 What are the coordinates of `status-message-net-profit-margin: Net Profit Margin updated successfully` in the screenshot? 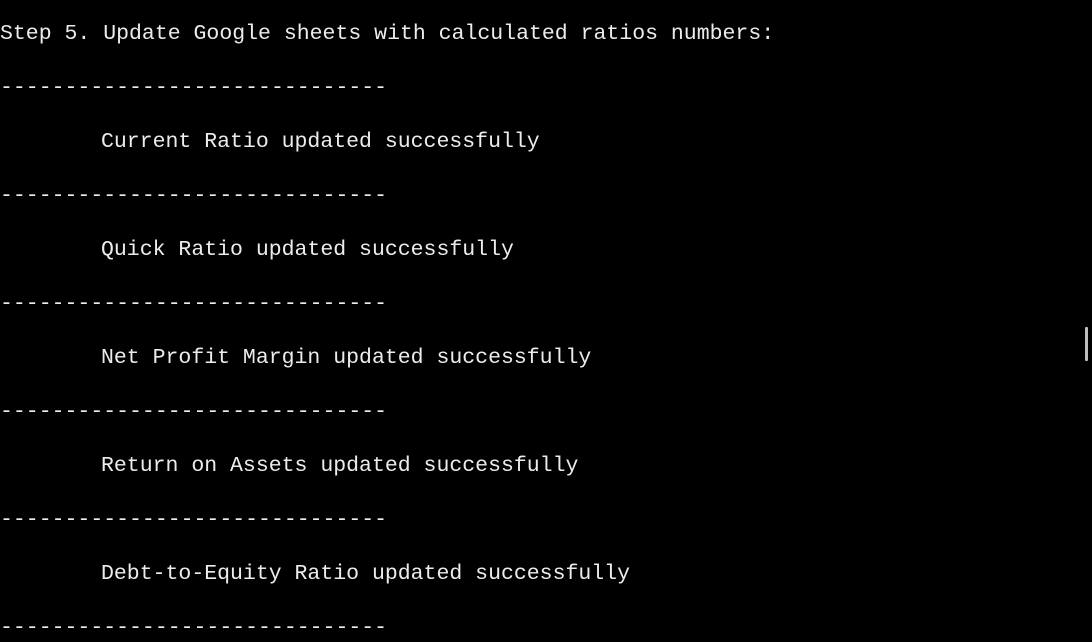 It's located at (346, 358).